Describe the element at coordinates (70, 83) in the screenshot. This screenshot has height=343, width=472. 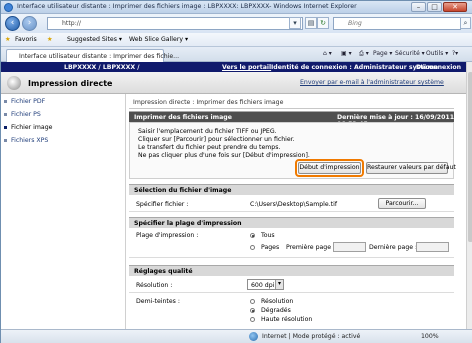
I see `app-title: Impression directe` at that location.